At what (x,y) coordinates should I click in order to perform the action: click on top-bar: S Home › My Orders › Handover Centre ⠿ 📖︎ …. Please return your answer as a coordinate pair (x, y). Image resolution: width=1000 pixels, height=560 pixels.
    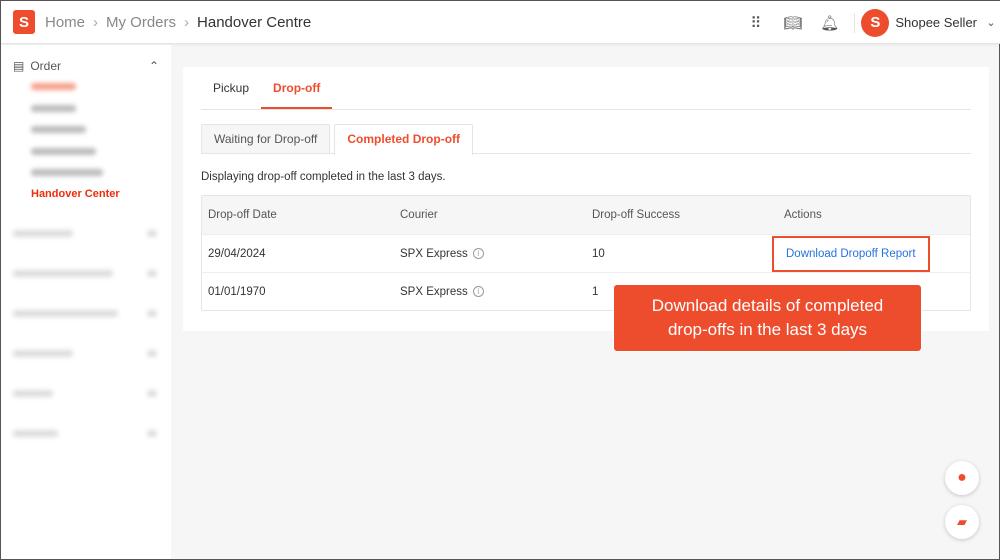
    Looking at the image, I should click on (500, 22).